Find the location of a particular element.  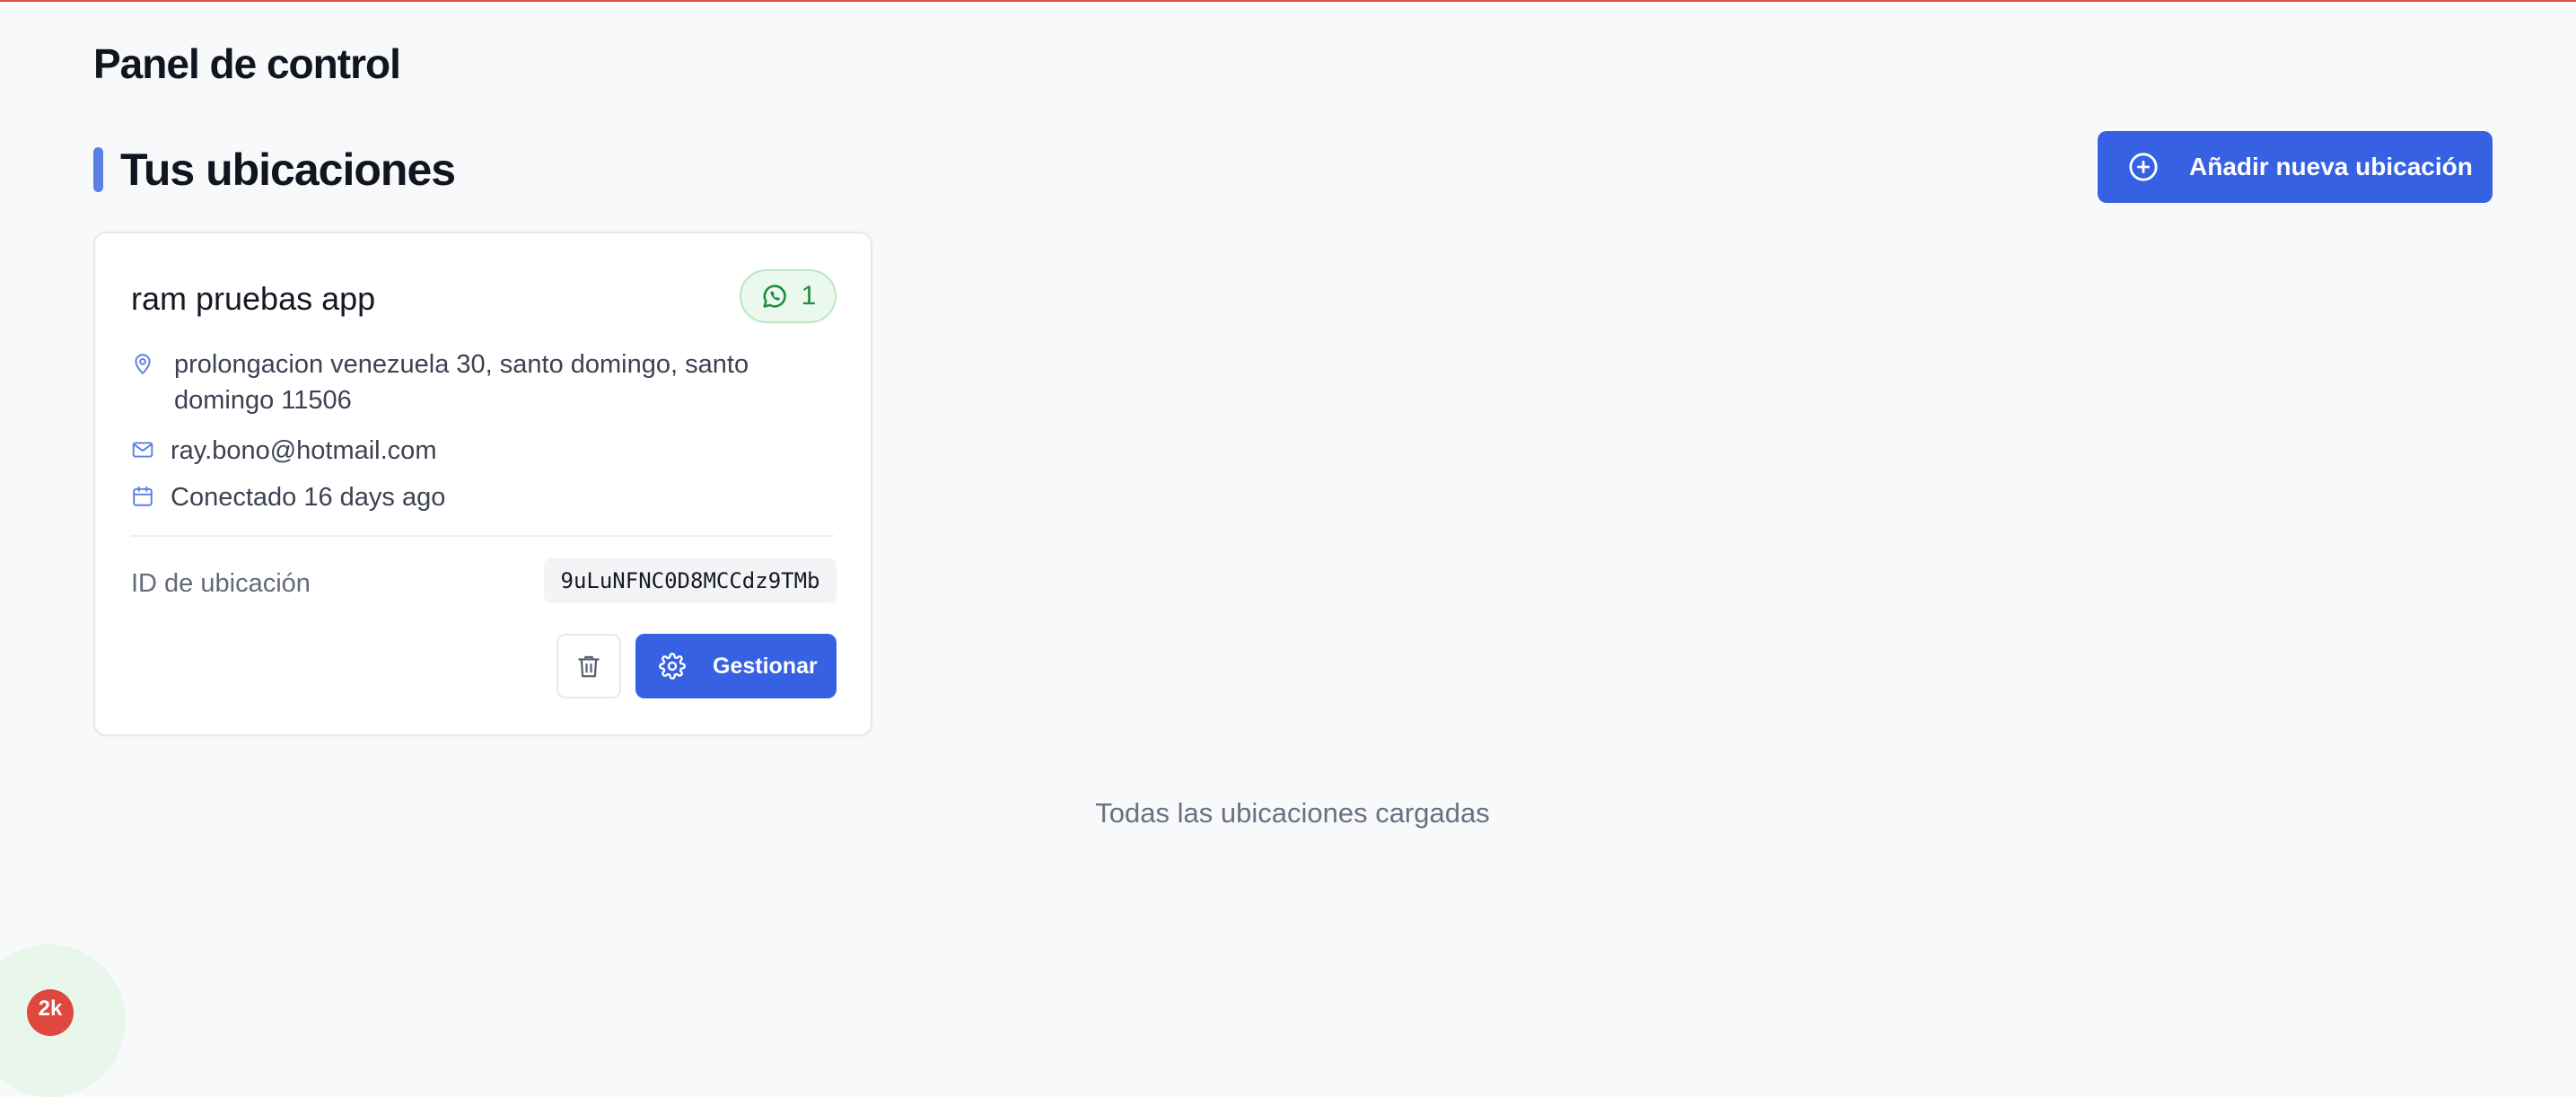

address-line-2: domingo 11506 is located at coordinates (263, 400).